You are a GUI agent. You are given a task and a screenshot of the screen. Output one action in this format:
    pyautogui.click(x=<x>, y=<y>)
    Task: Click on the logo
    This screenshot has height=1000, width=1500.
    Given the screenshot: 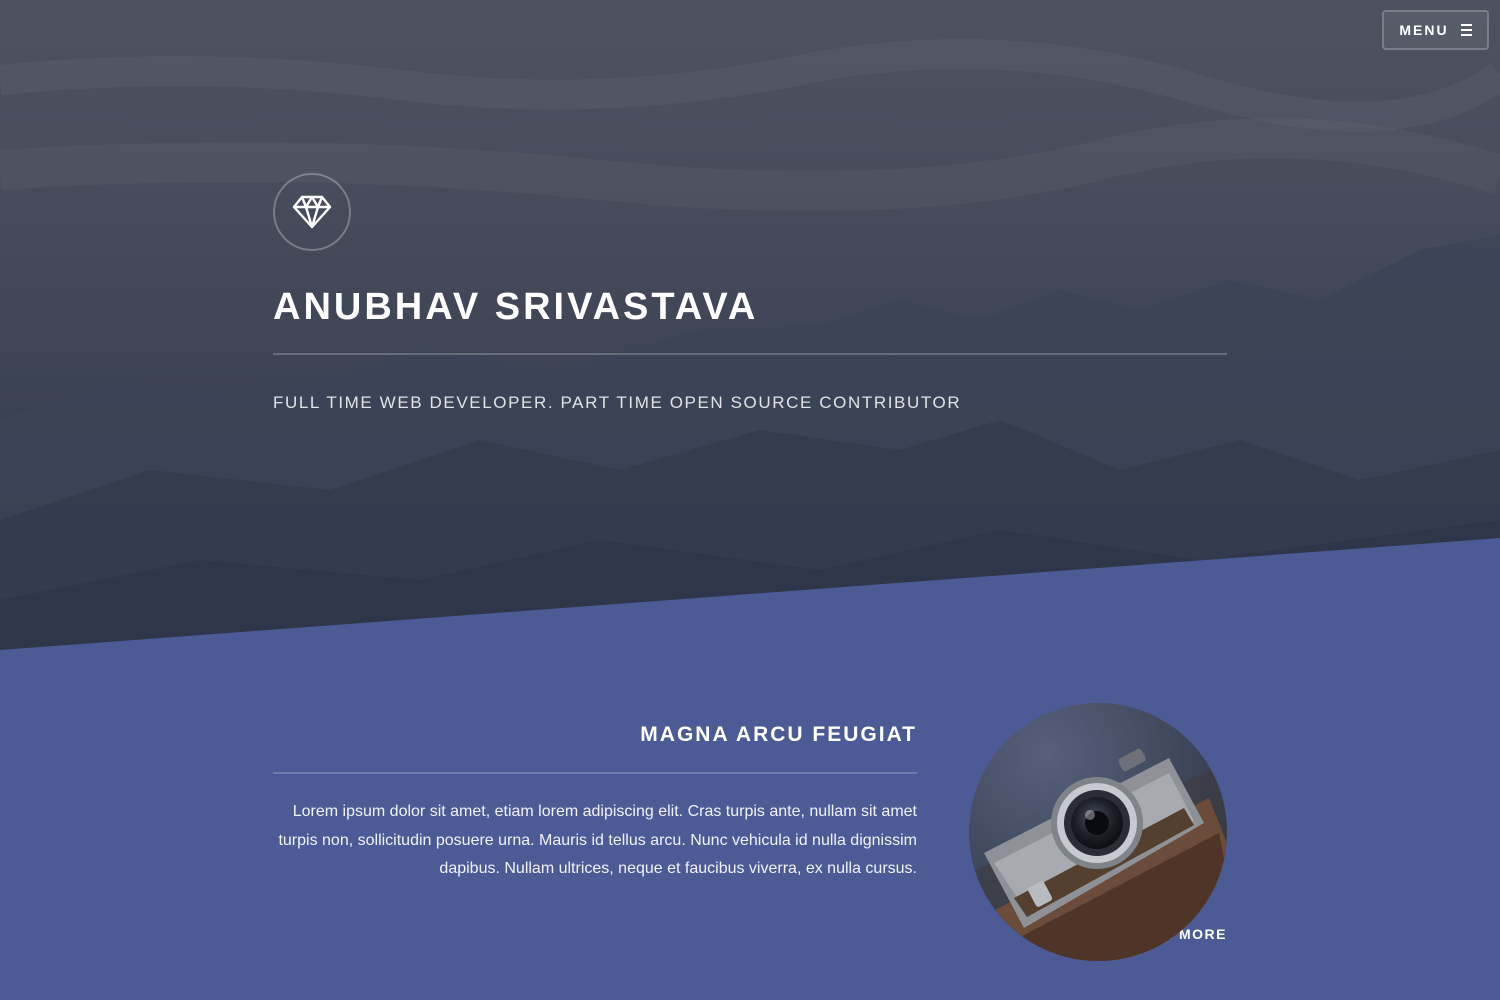 What is the action you would take?
    pyautogui.click(x=312, y=212)
    